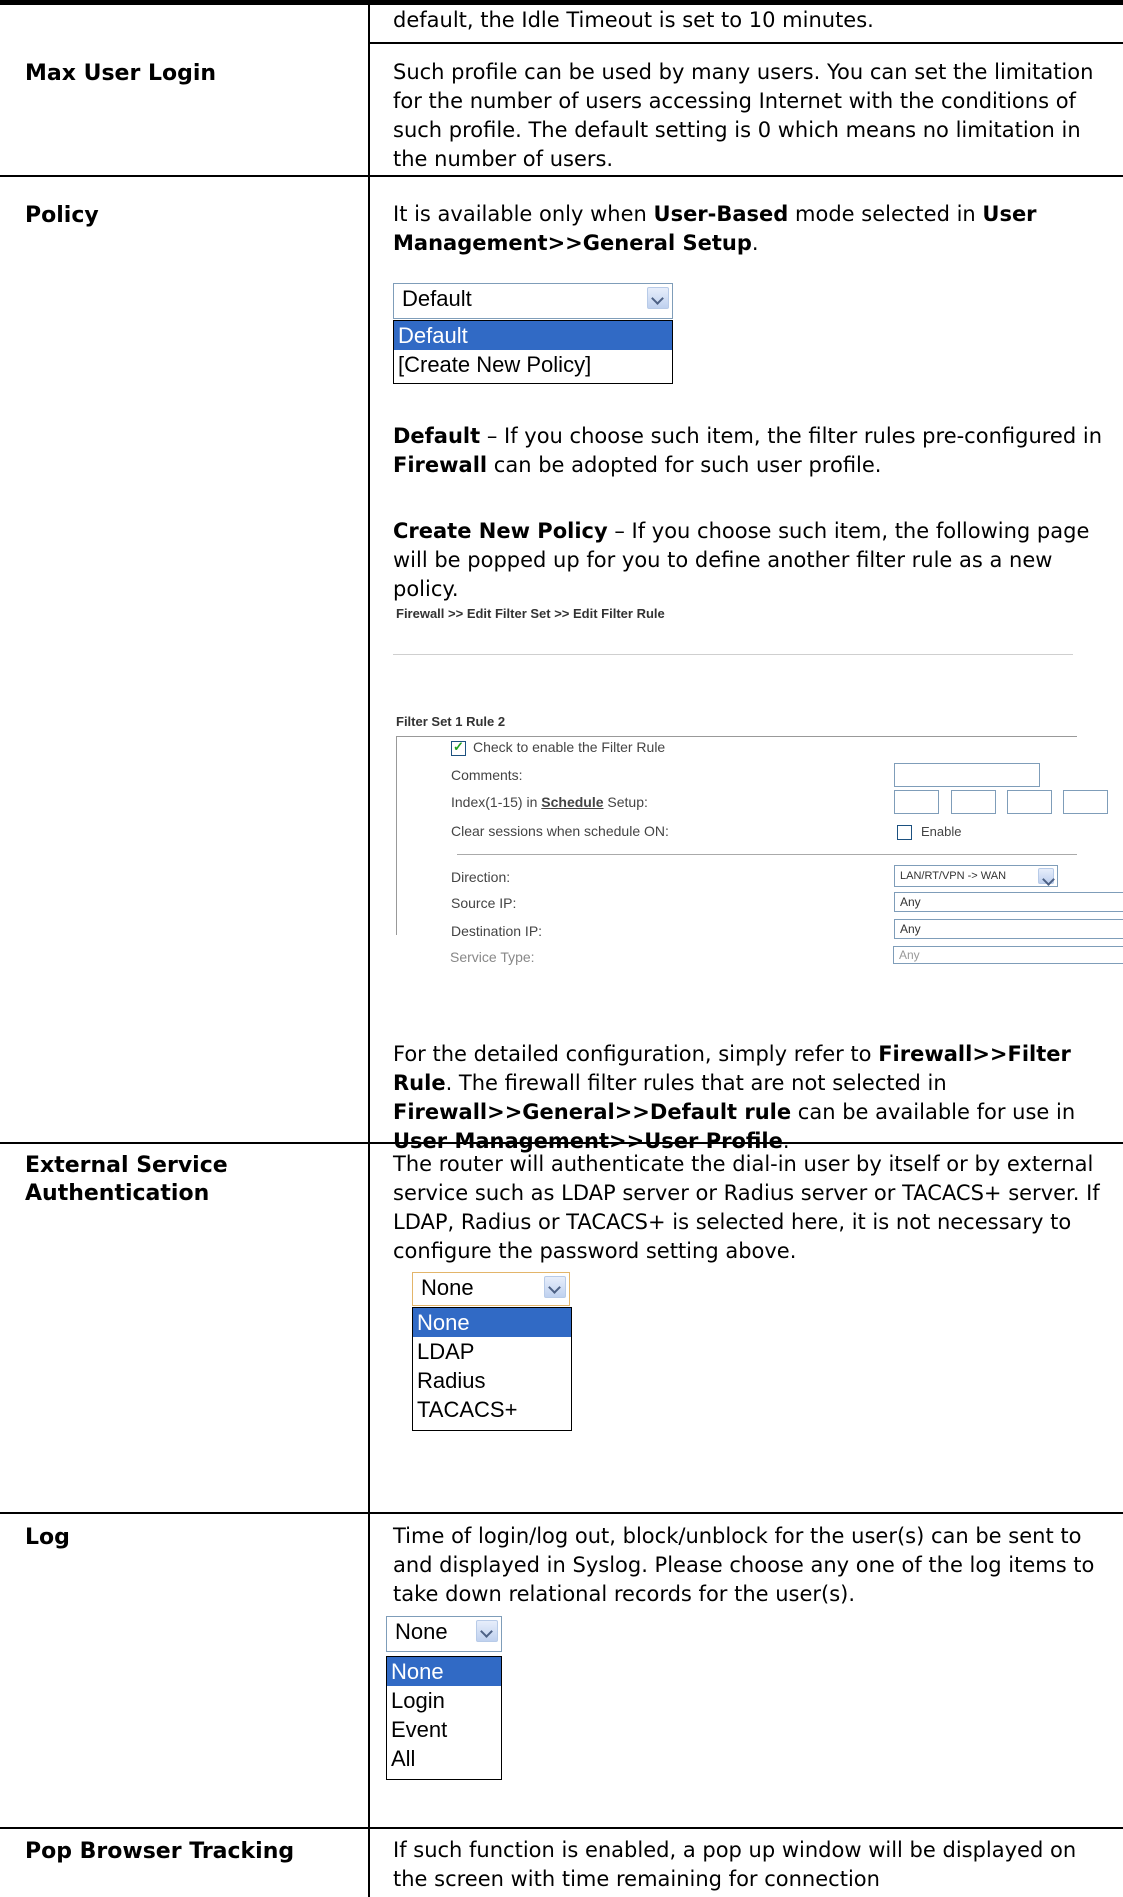 The image size is (1123, 1897). What do you see at coordinates (447, 1287) in the screenshot?
I see `external-select-value: None` at bounding box center [447, 1287].